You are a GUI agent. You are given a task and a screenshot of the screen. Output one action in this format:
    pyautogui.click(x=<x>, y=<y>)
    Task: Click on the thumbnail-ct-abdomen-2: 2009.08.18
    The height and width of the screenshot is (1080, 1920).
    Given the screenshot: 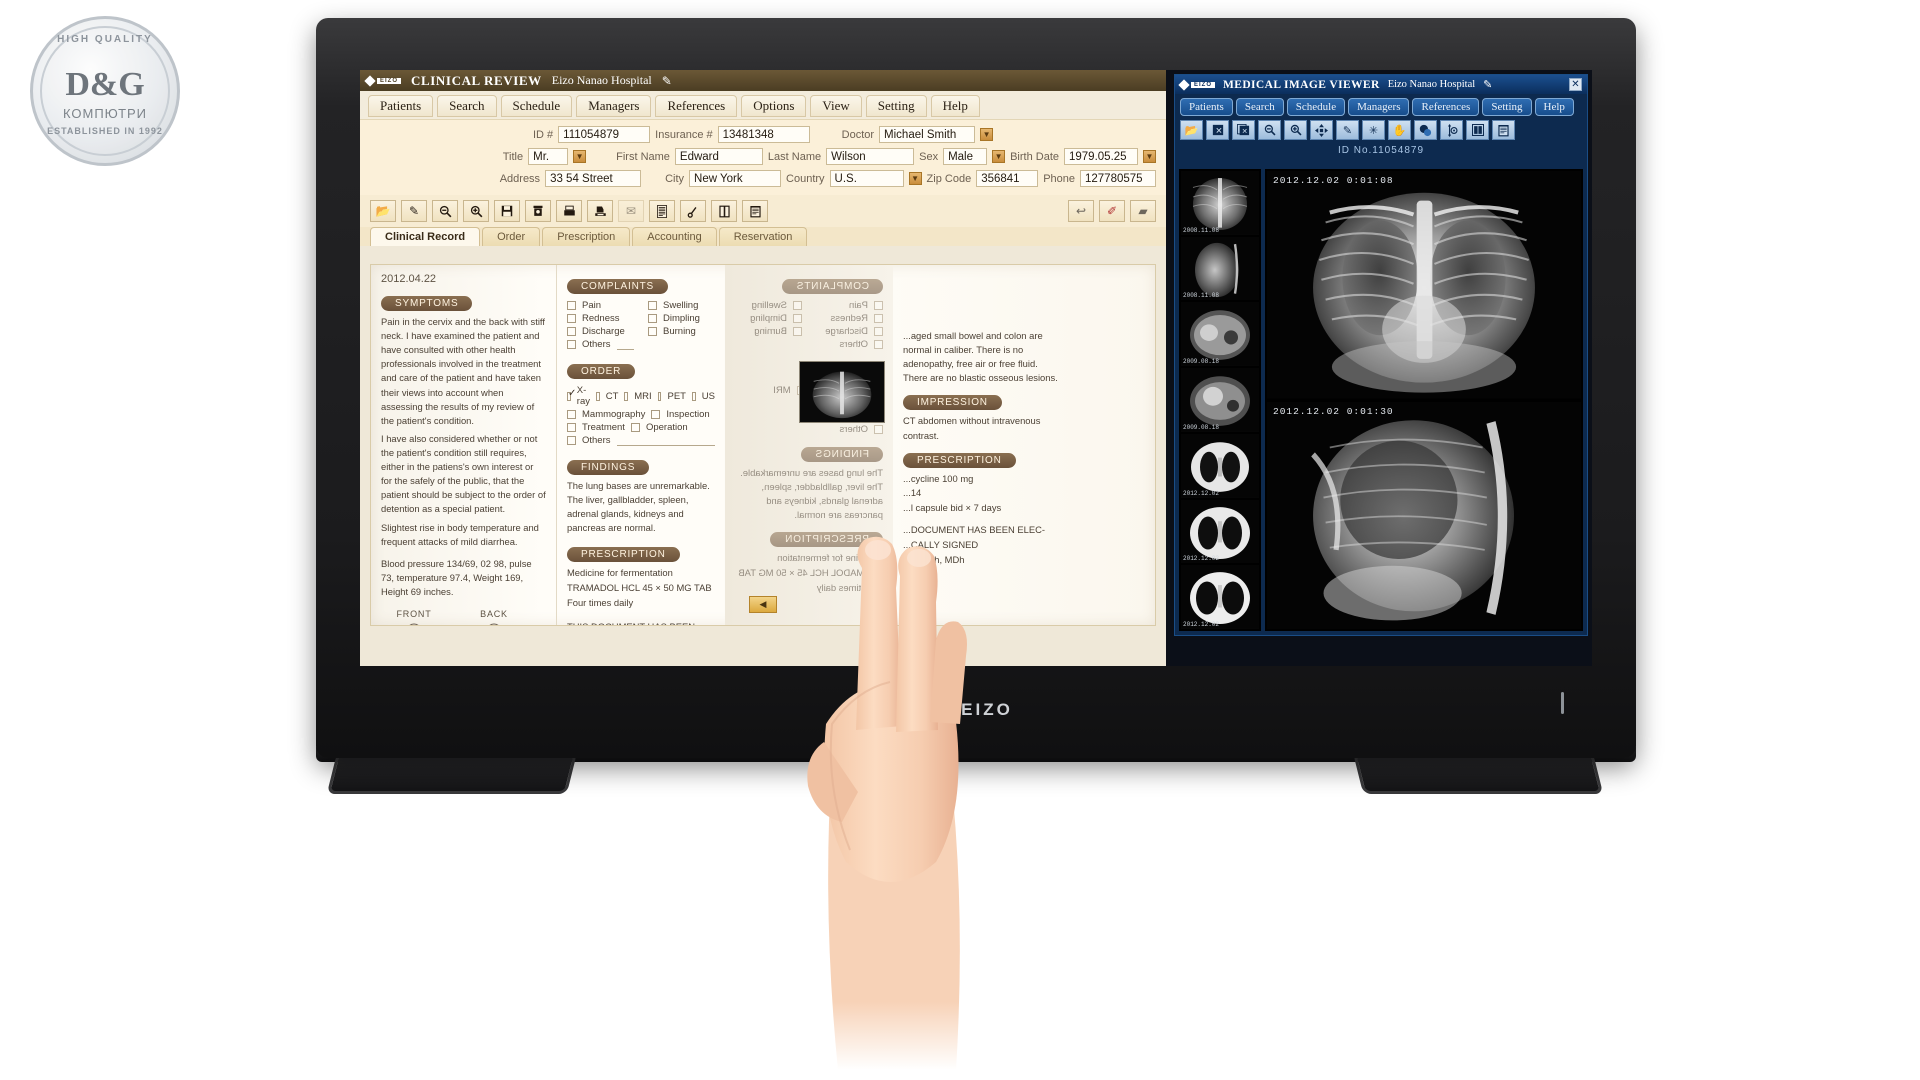 What is the action you would take?
    pyautogui.click(x=1220, y=400)
    